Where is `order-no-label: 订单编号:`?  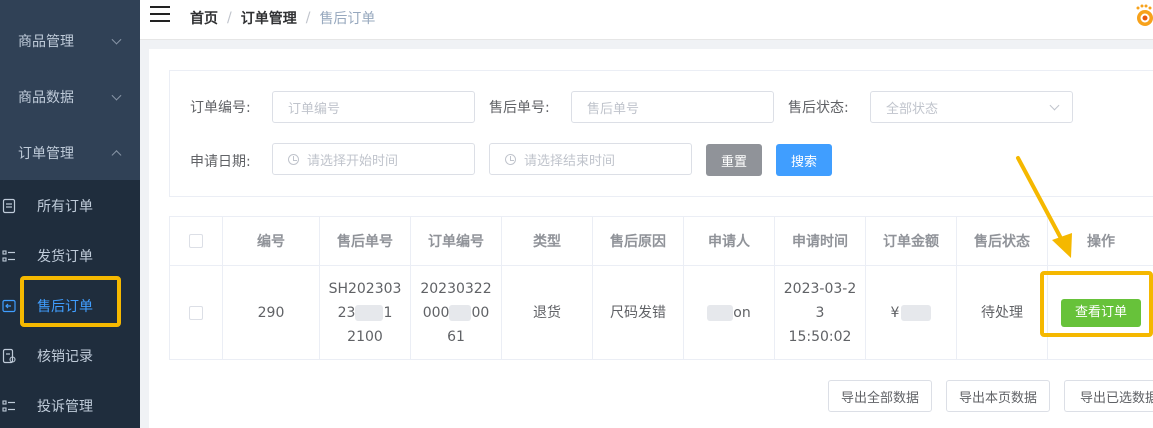
order-no-label: 订单编号: is located at coordinates (220, 108).